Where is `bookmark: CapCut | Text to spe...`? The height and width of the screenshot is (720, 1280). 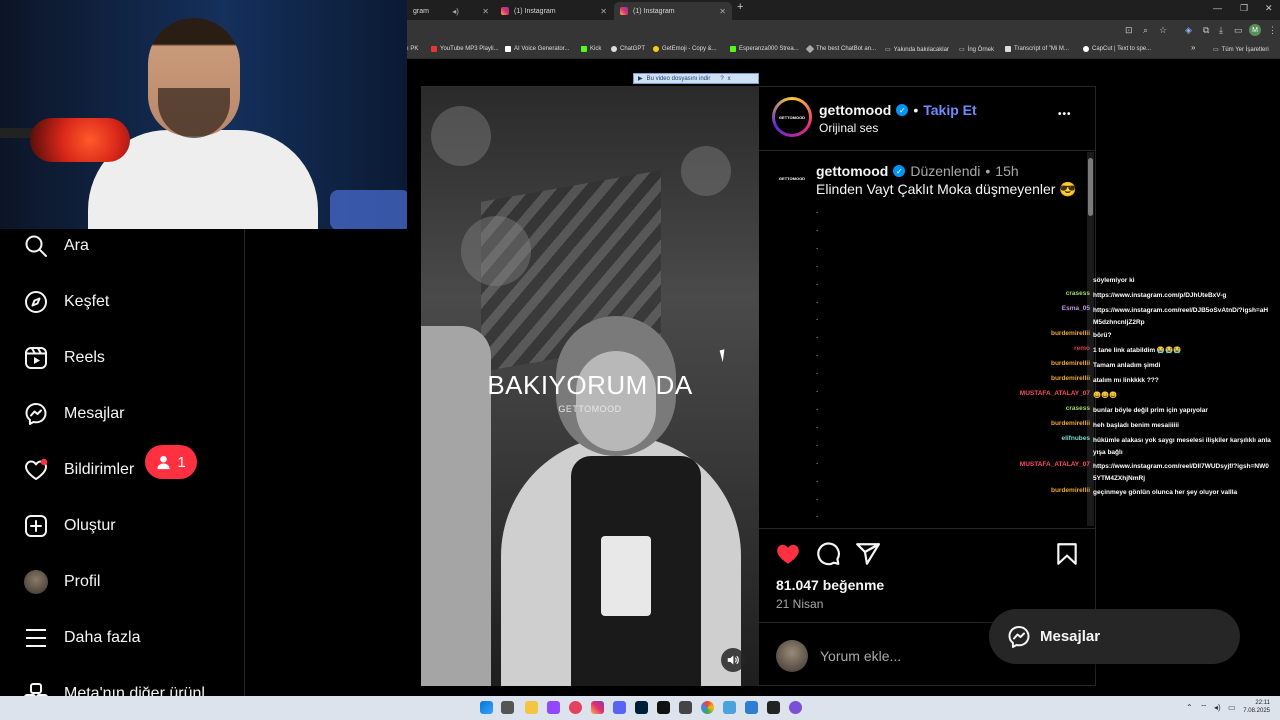
bookmark: CapCut | Text to spe... is located at coordinates (1117, 49).